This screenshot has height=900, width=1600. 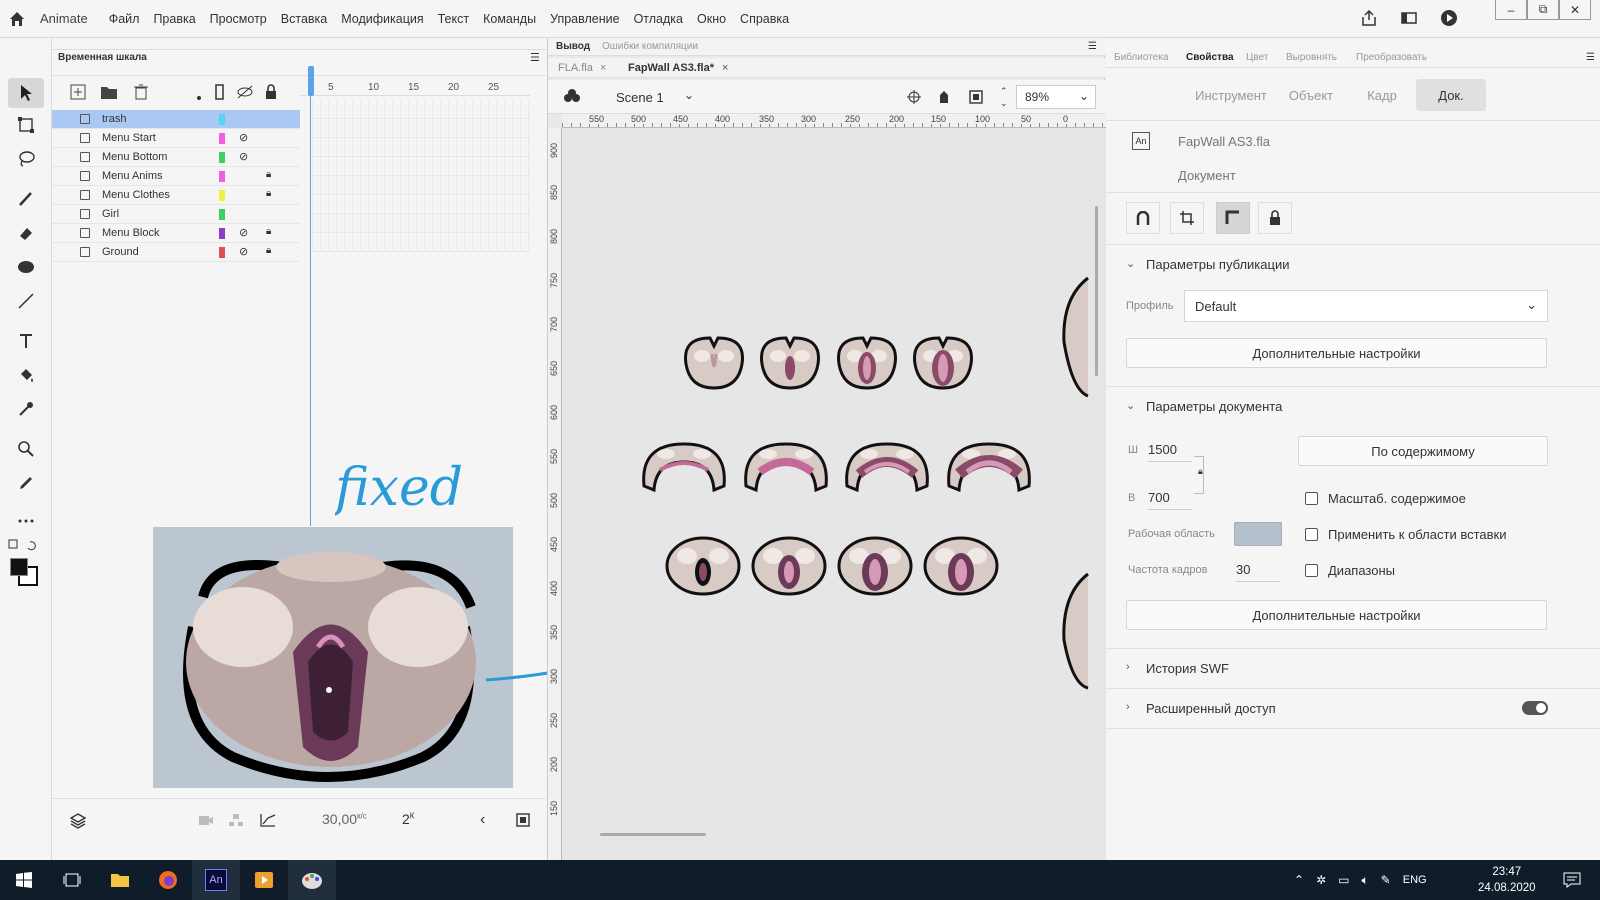 I want to click on stage-color-swatch, so click(x=1258, y=534).